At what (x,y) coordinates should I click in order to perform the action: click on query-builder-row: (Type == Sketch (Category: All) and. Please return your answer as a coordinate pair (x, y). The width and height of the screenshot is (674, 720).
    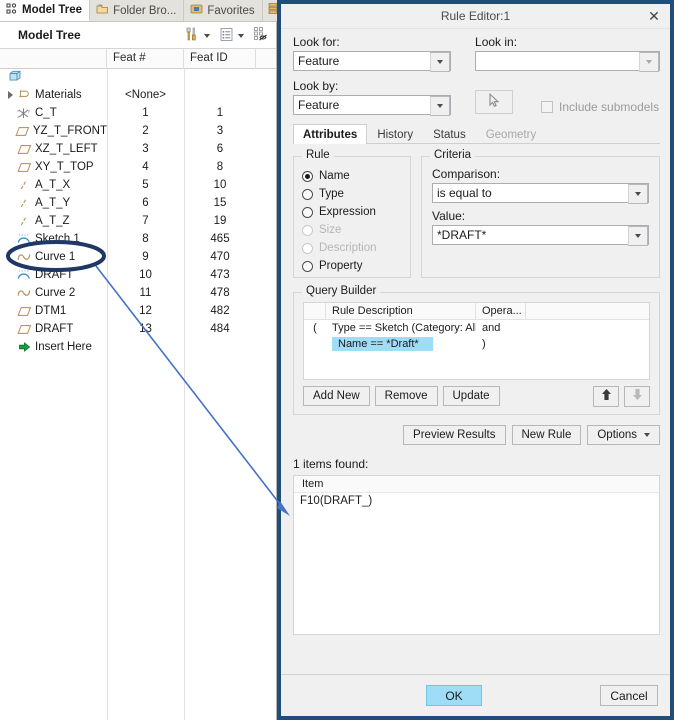
    Looking at the image, I should click on (476, 328).